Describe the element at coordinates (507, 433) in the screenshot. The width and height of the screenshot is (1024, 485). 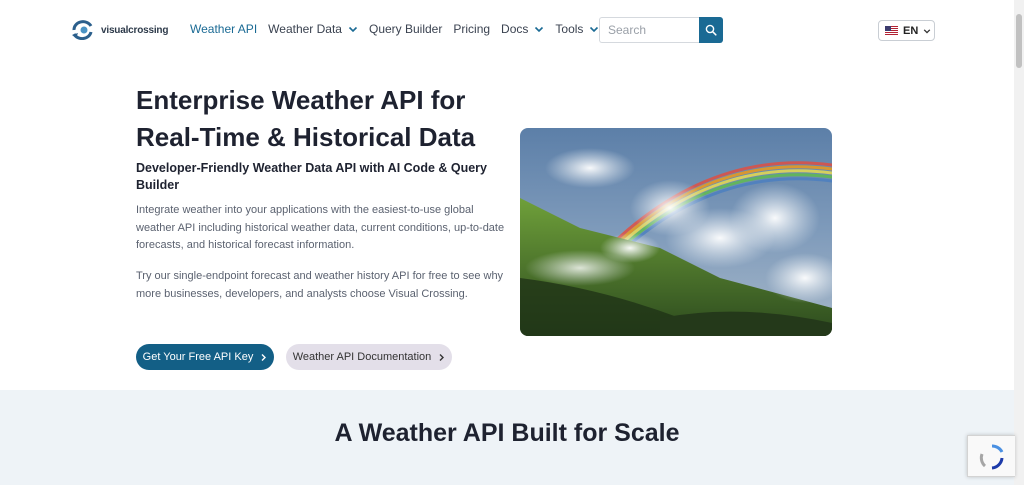
I see `scale-section-title: A Weather API Built for Scale` at that location.